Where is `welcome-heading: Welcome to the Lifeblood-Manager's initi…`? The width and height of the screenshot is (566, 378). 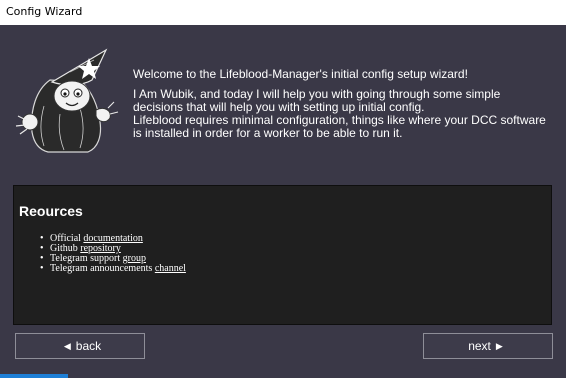
welcome-heading: Welcome to the Lifeblood-Manager's initi… is located at coordinates (300, 74).